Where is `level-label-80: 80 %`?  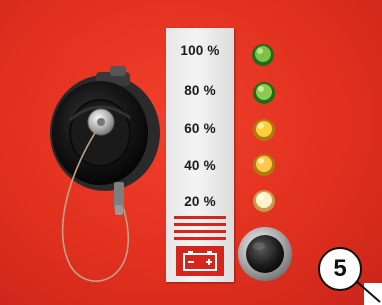
level-label-80: 80 % is located at coordinates (200, 90).